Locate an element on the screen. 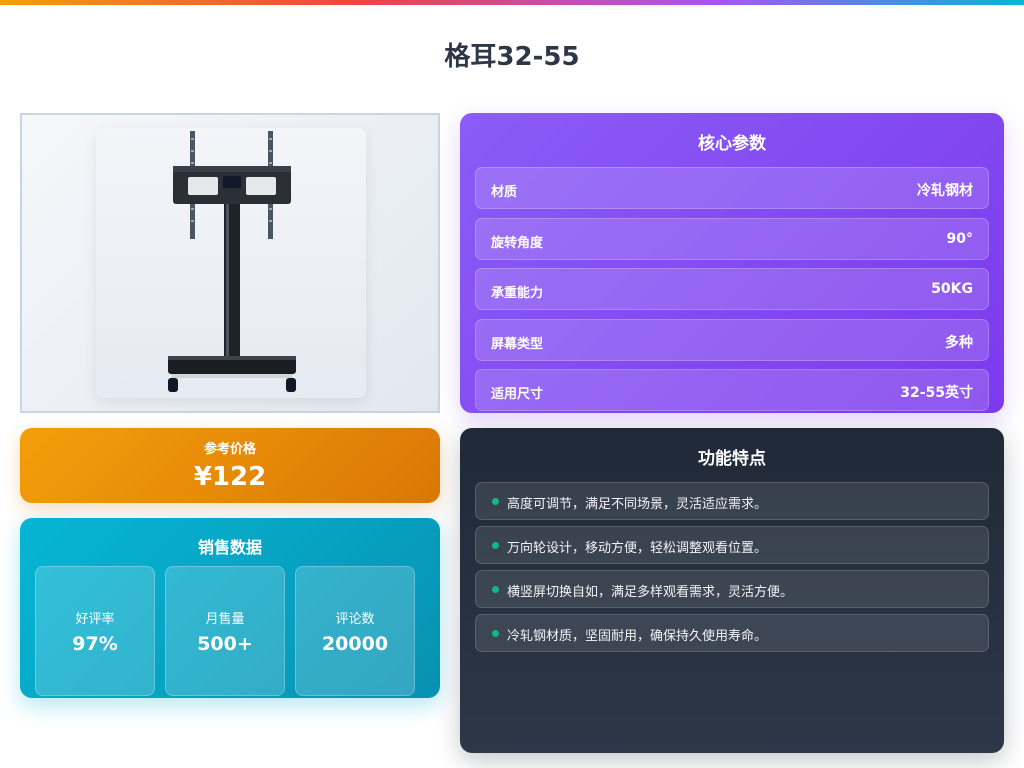 The width and height of the screenshot is (1024, 768). stat-value: 97% is located at coordinates (95, 644).